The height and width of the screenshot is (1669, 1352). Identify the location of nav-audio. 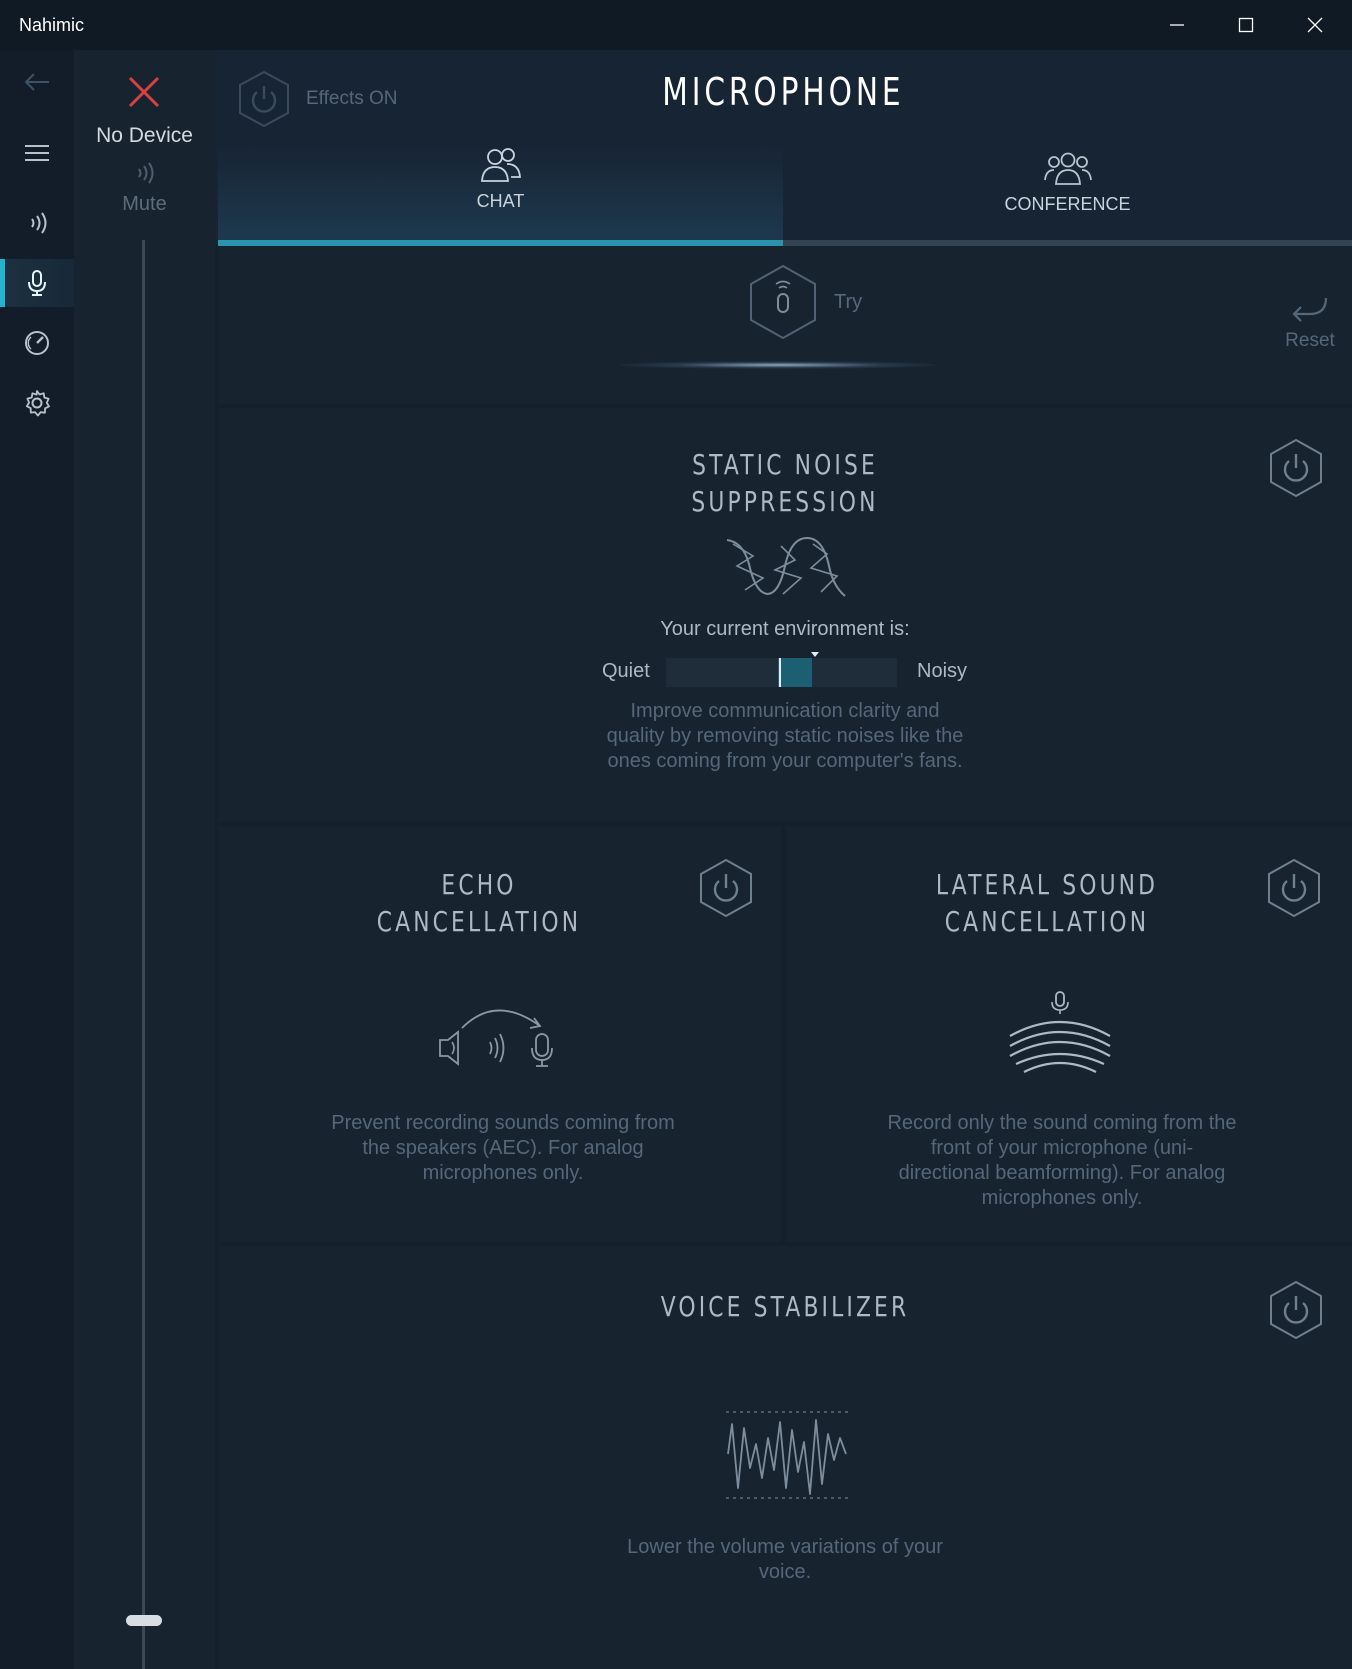
(37, 223).